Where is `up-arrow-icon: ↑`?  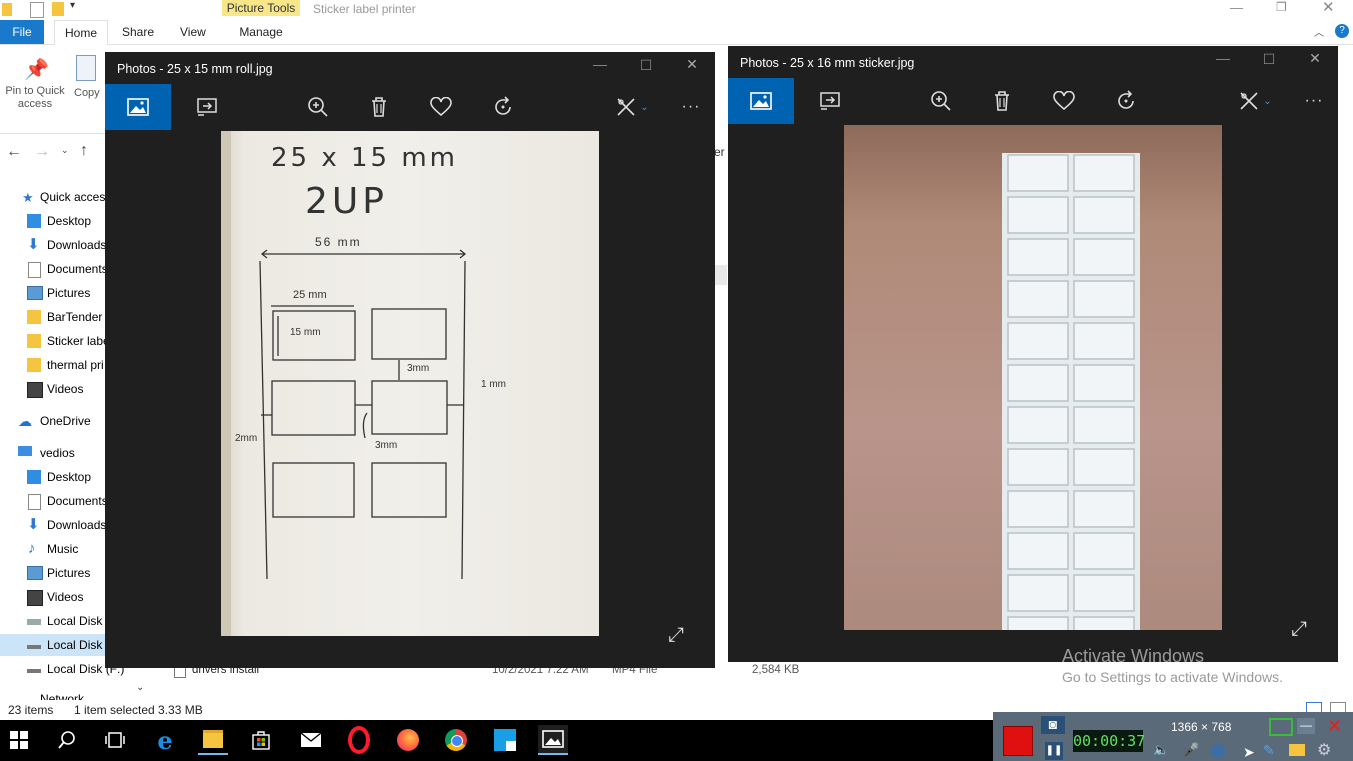
up-arrow-icon: ↑ is located at coordinates (84, 151).